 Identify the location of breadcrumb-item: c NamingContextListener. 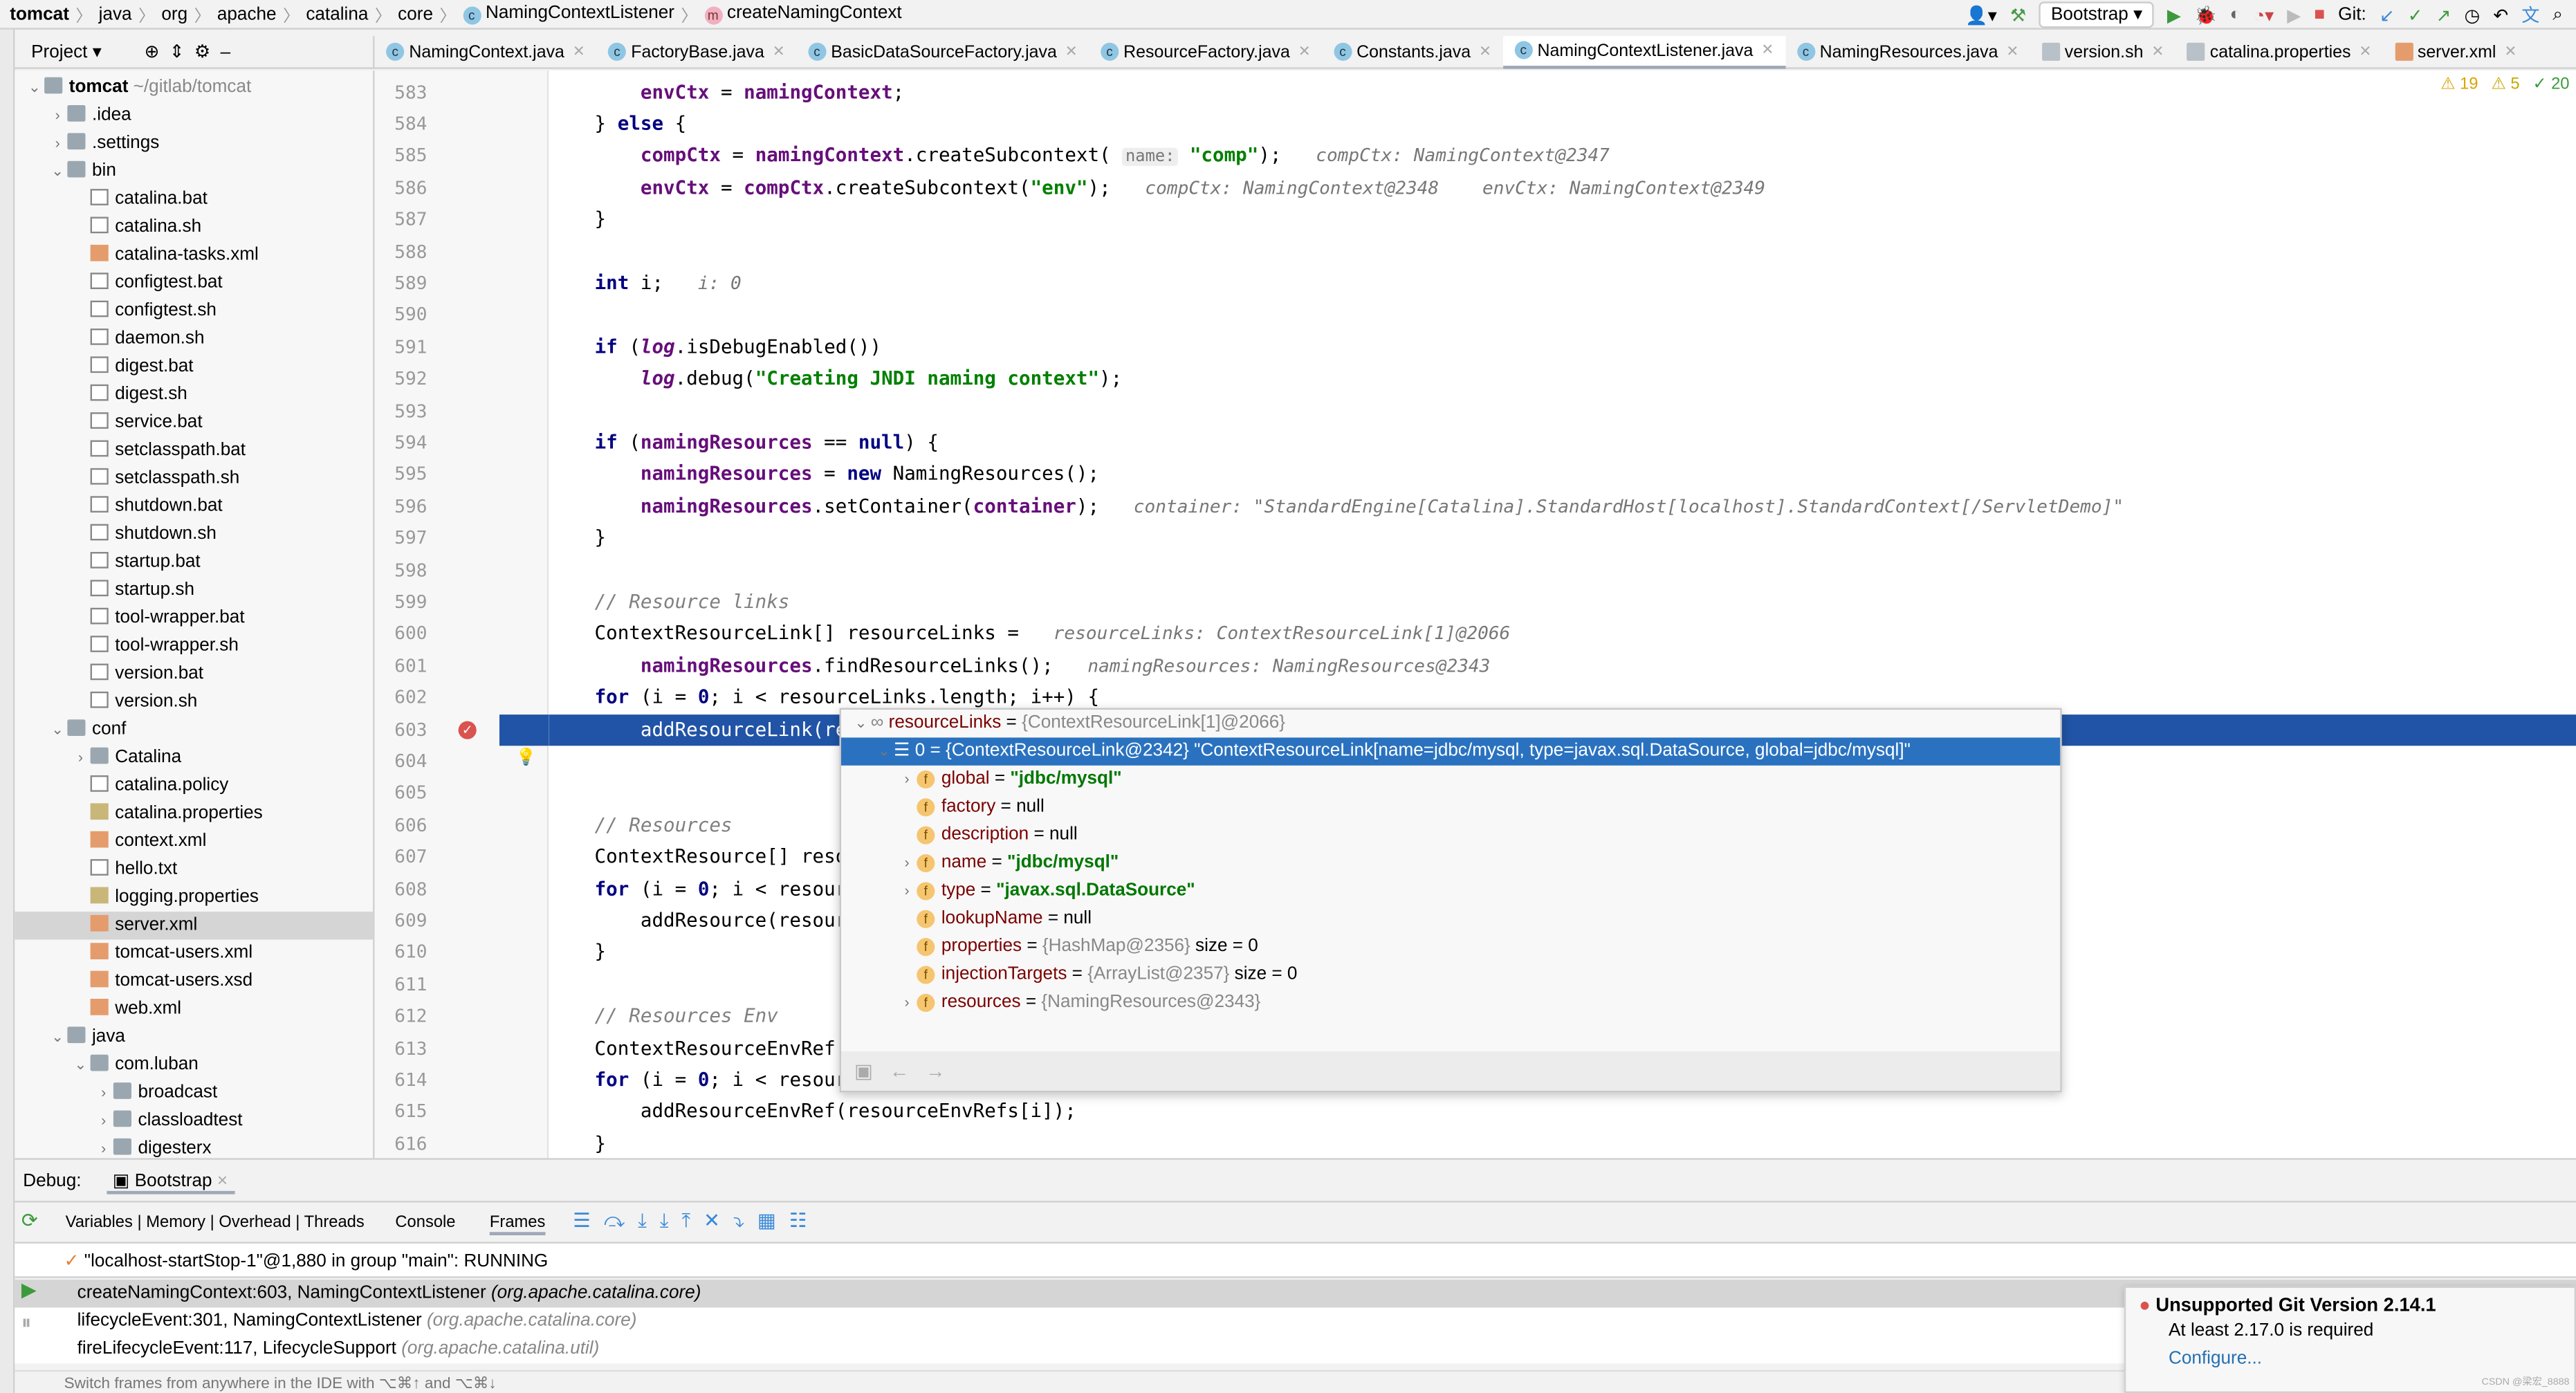
(568, 14).